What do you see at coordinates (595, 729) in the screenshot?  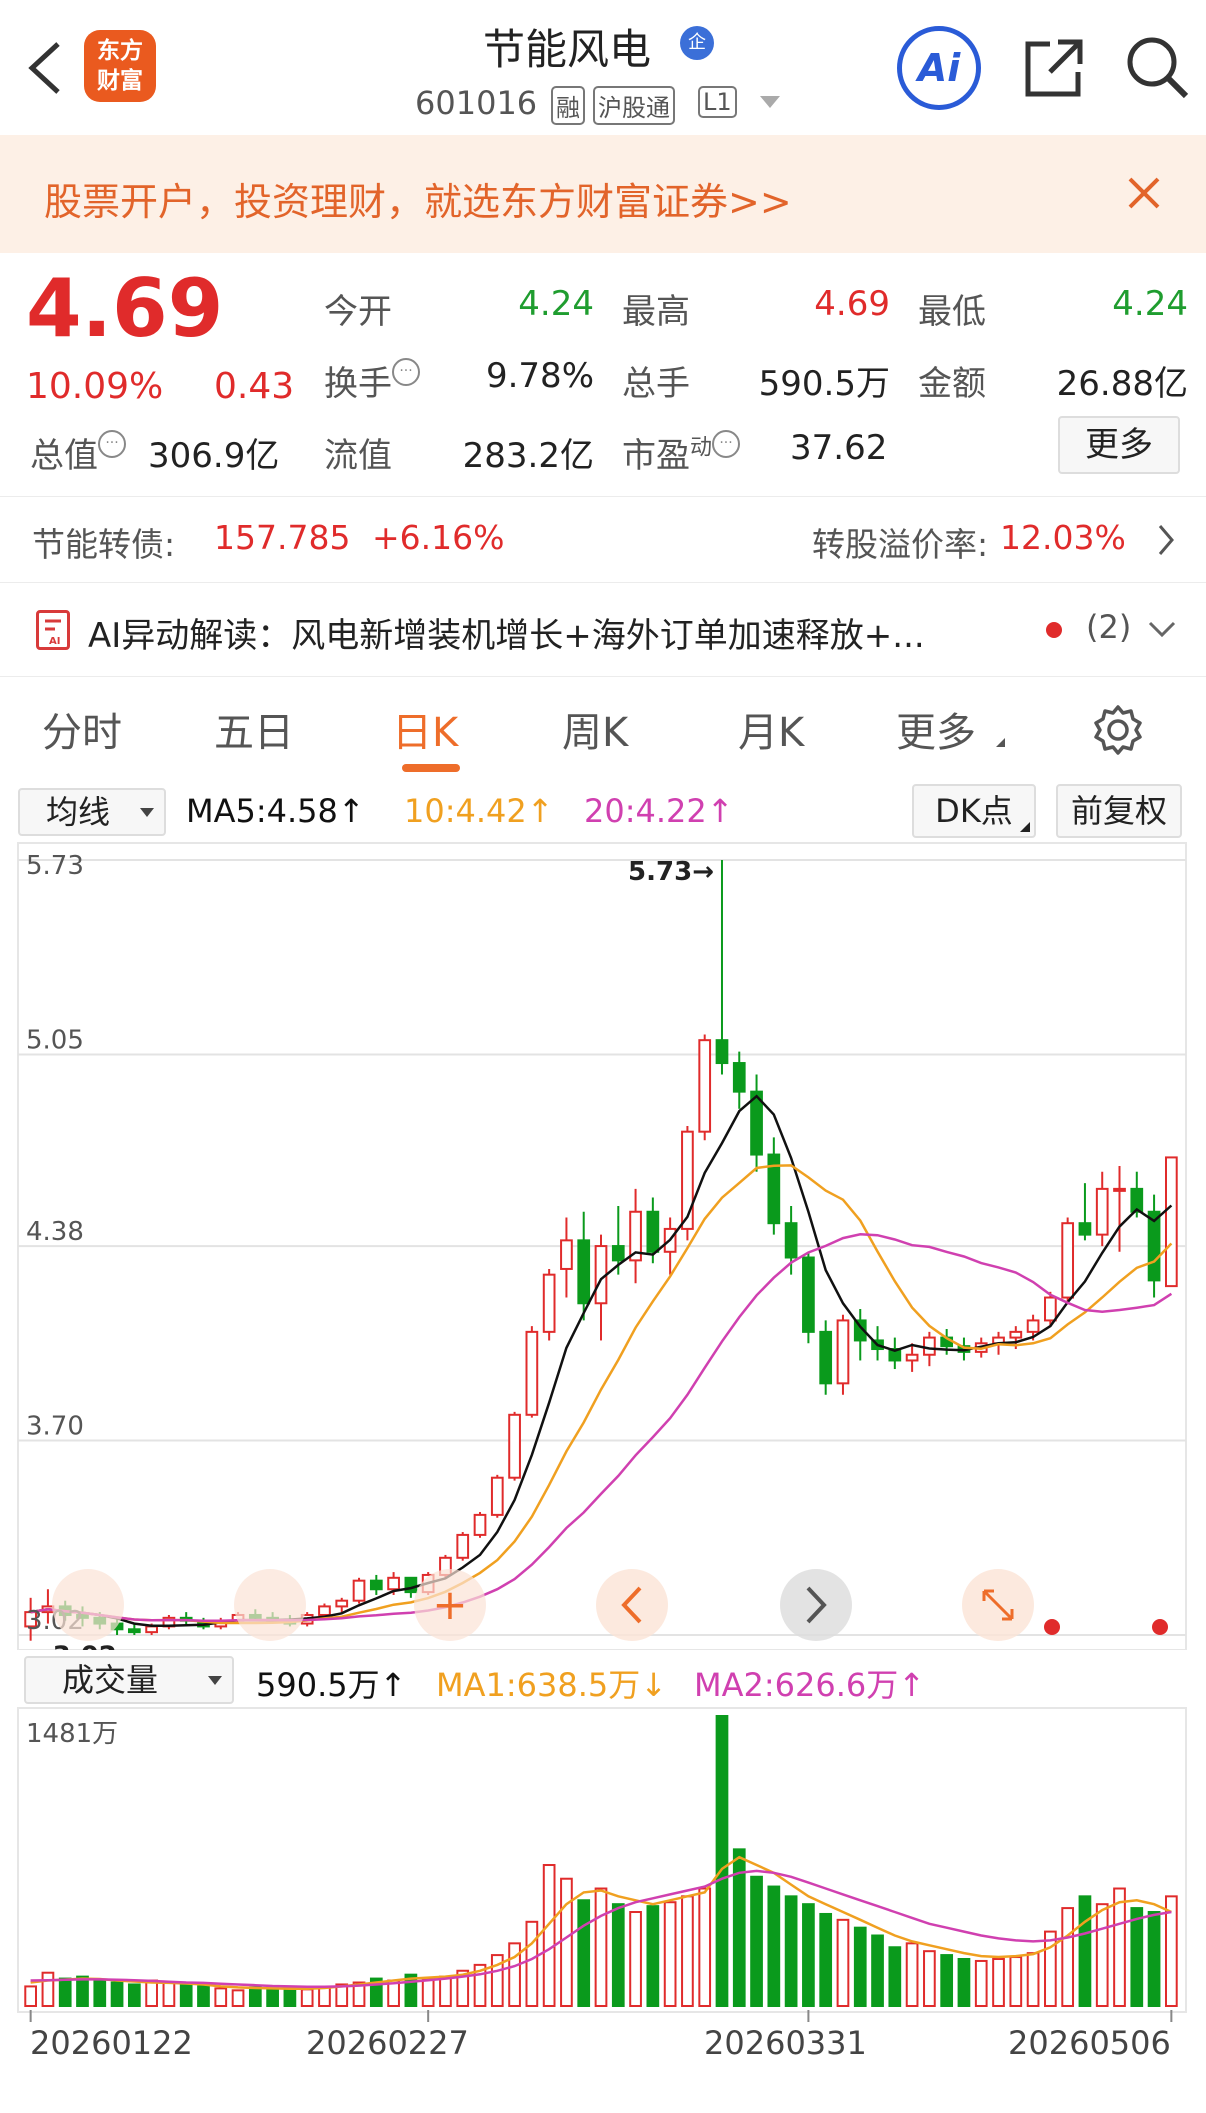 I see `tab-weekly-k: 周K` at bounding box center [595, 729].